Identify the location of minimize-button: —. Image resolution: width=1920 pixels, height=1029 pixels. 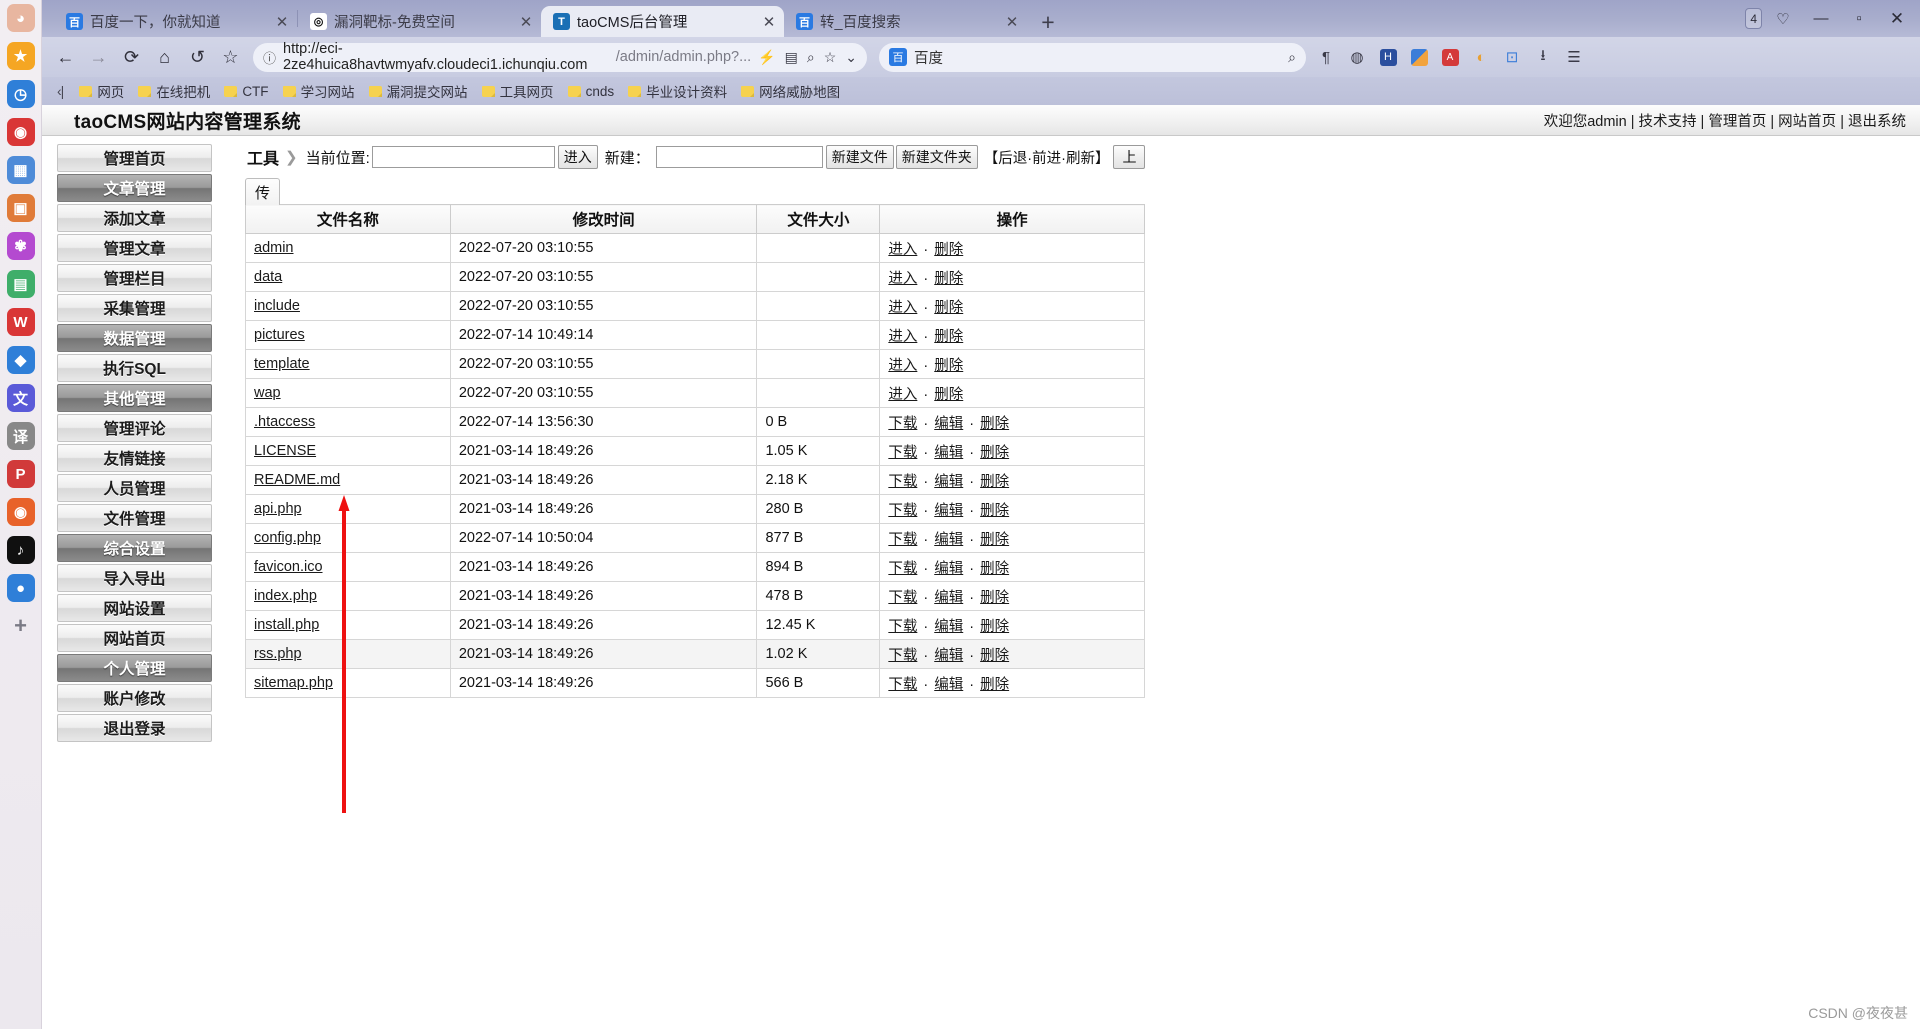
(1821, 19).